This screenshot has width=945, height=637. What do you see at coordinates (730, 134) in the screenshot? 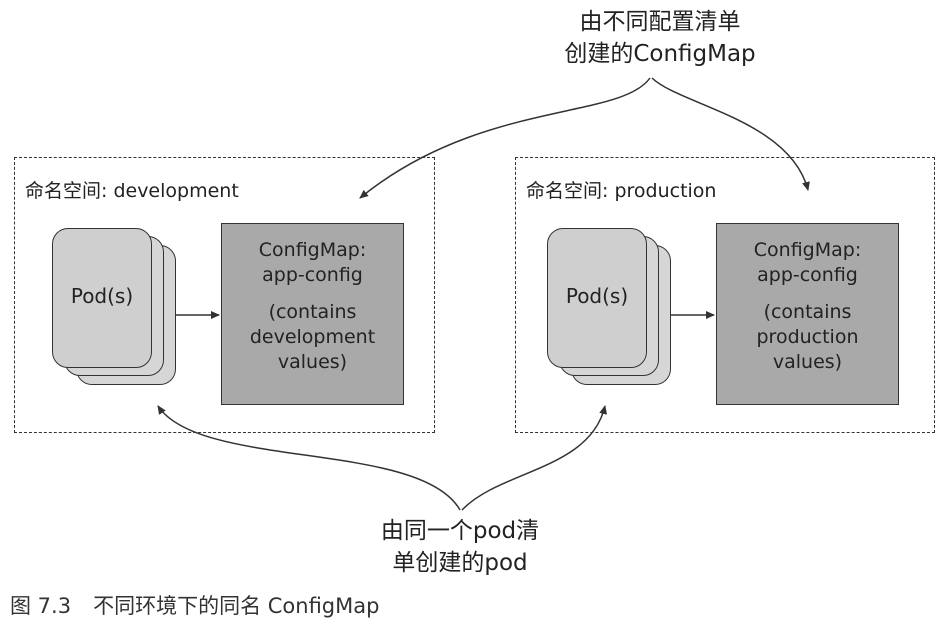
I see `top-right-curve-arrow` at bounding box center [730, 134].